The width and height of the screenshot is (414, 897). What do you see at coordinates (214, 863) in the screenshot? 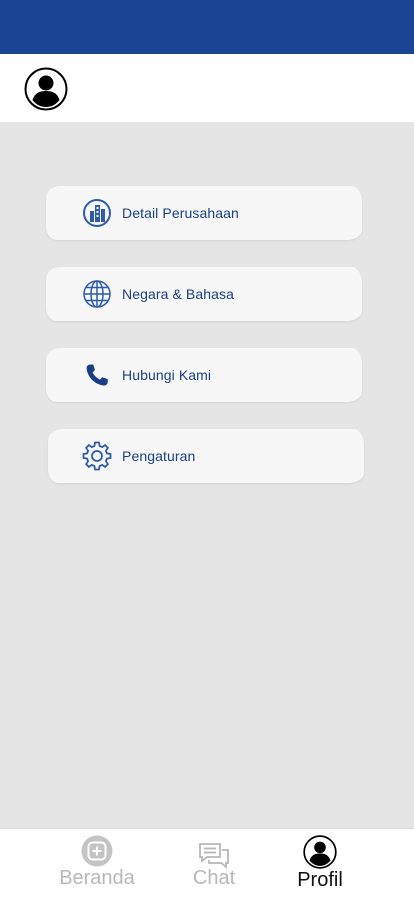
I see `nav-tab-chat: Chat` at bounding box center [214, 863].